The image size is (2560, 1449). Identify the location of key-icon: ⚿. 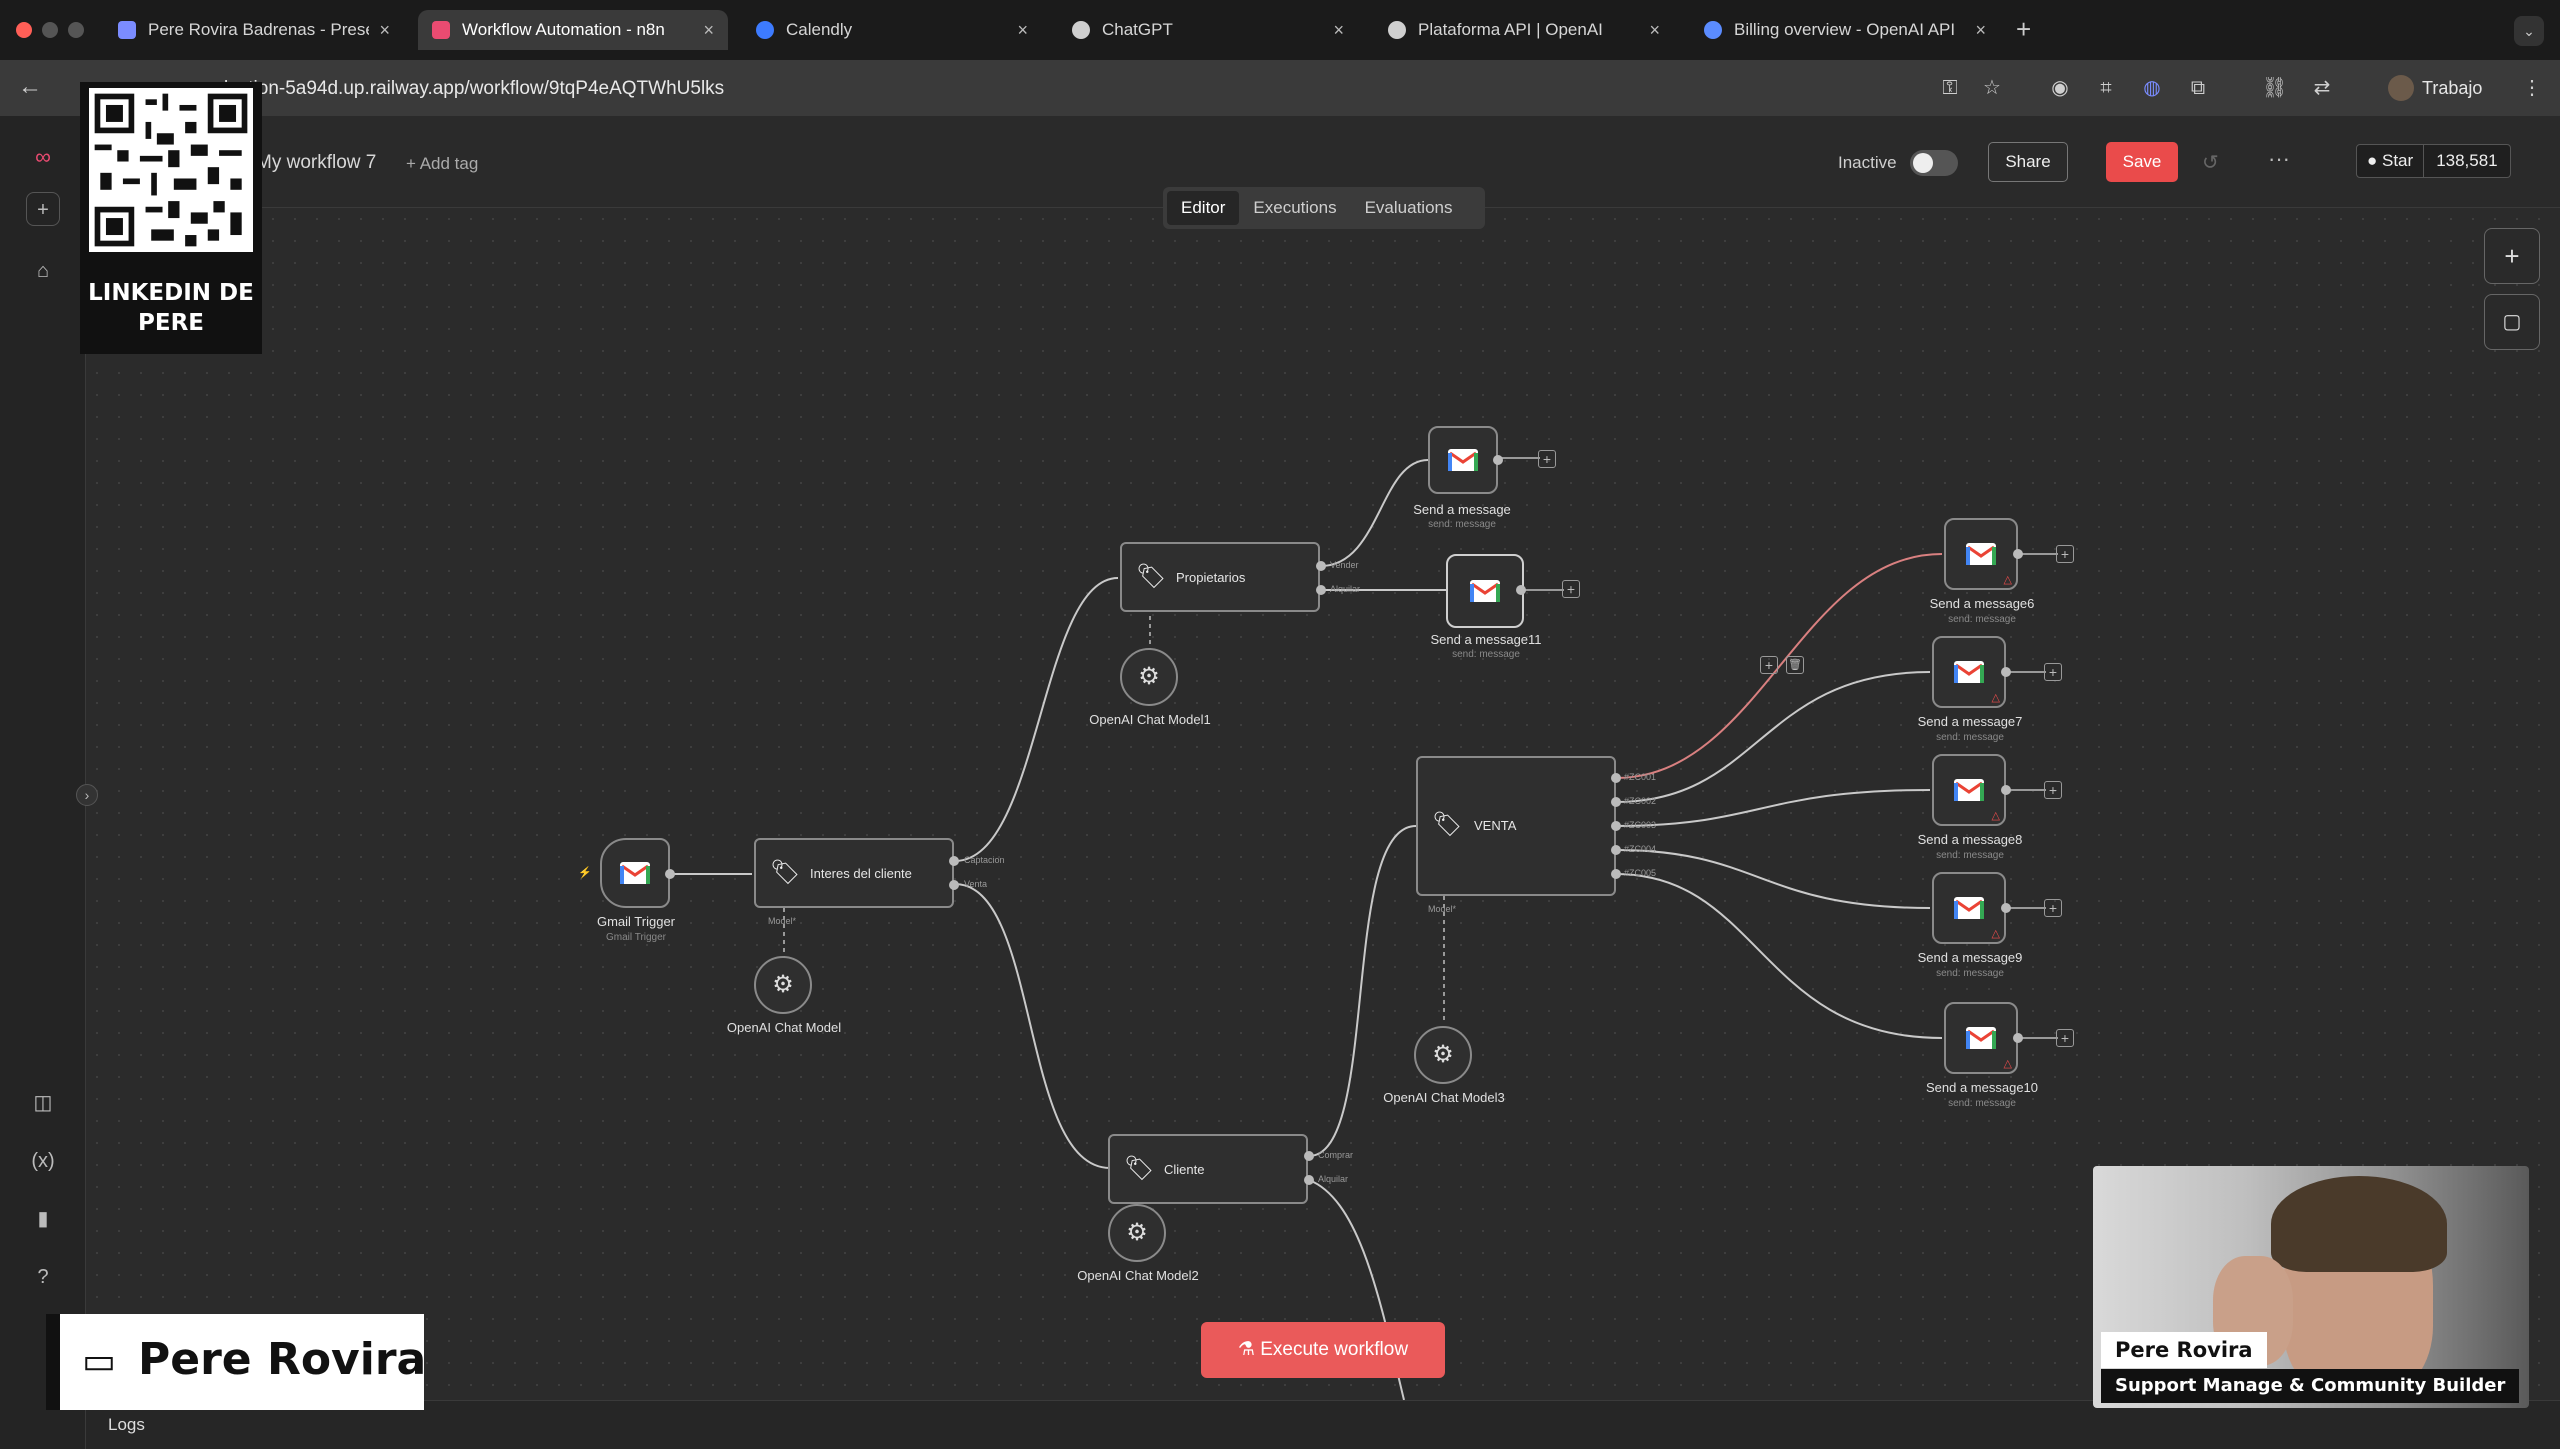
(1950, 88).